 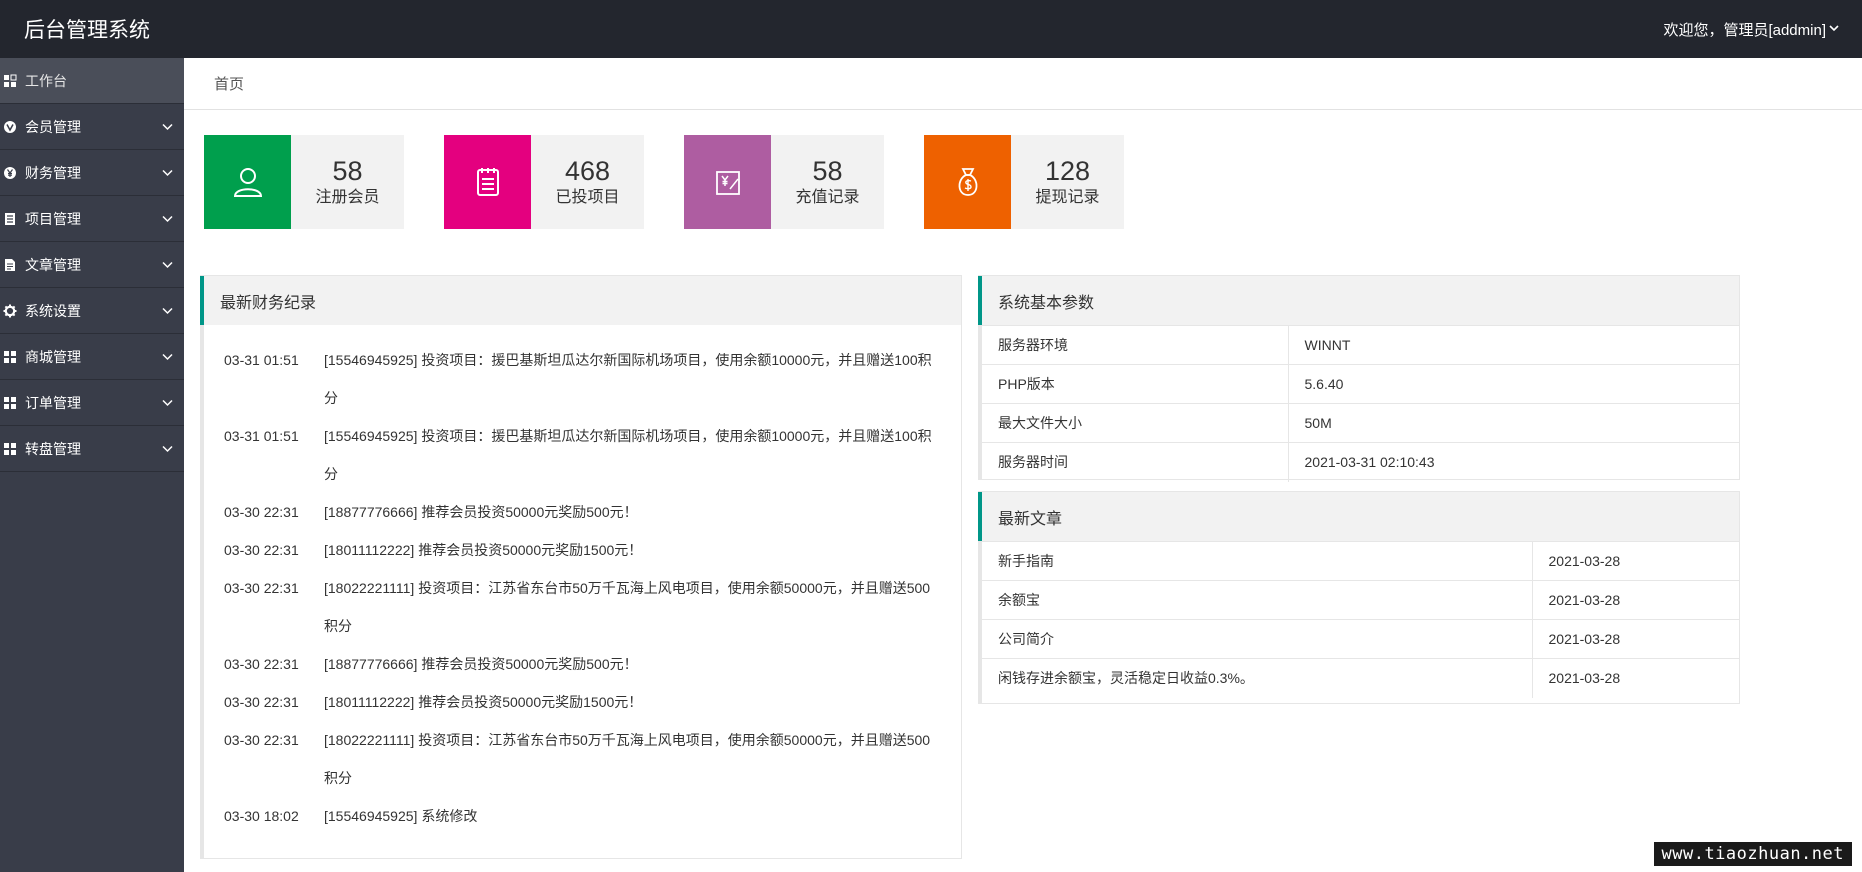 What do you see at coordinates (347, 197) in the screenshot?
I see `stat-label: 注册会员` at bounding box center [347, 197].